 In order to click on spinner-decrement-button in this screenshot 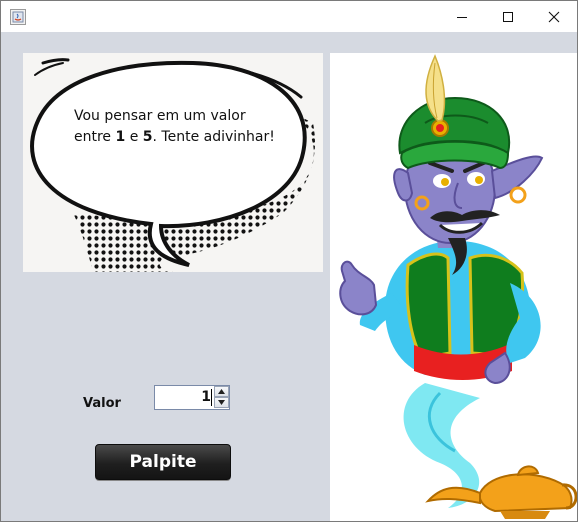, I will do `click(221, 402)`.